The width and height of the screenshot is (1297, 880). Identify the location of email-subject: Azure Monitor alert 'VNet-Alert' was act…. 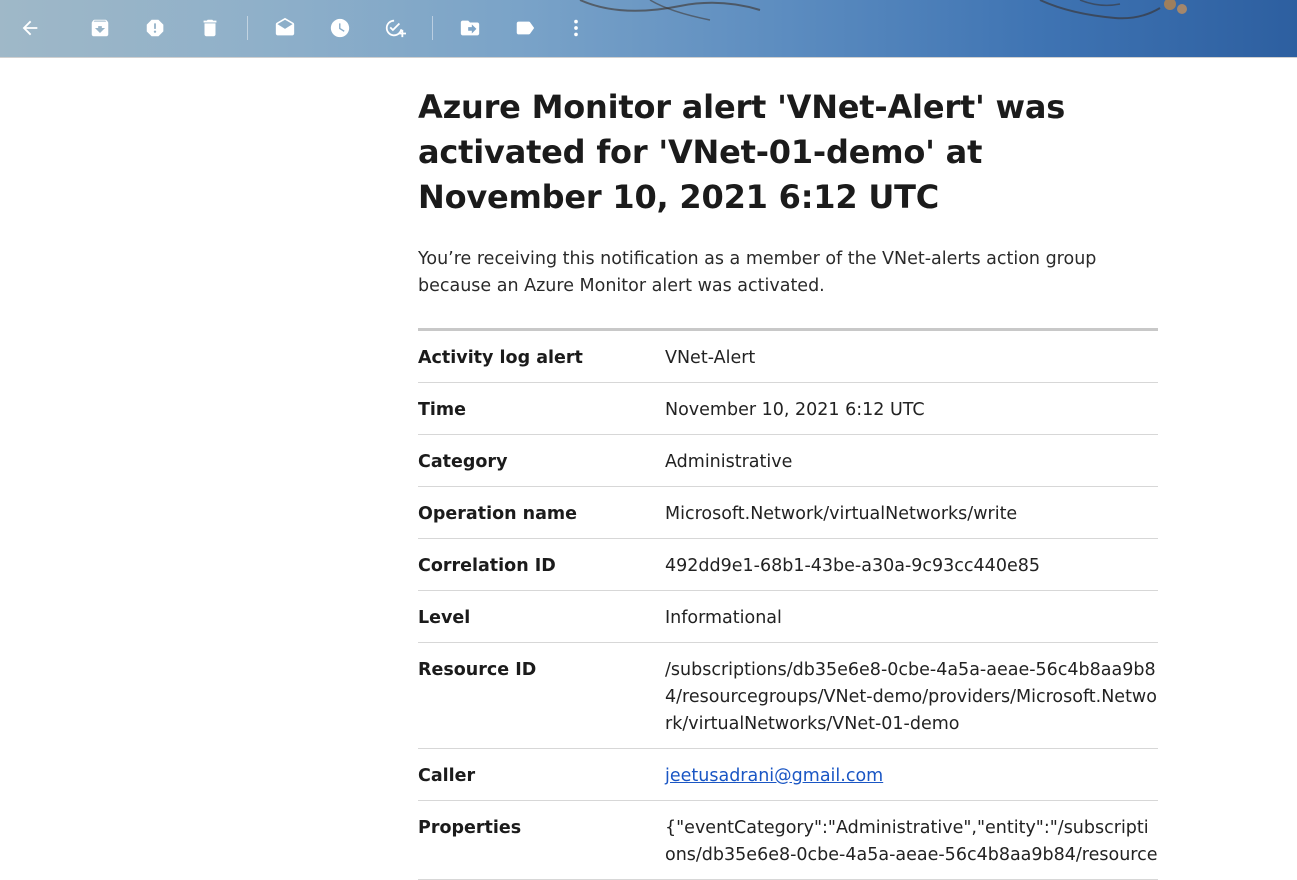
(742, 152).